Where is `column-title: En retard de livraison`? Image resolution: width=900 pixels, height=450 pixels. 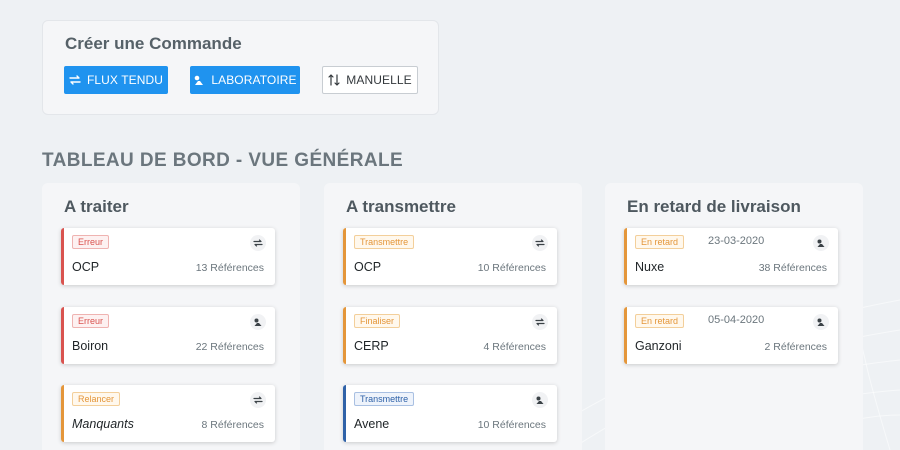 column-title: En retard de livraison is located at coordinates (714, 206).